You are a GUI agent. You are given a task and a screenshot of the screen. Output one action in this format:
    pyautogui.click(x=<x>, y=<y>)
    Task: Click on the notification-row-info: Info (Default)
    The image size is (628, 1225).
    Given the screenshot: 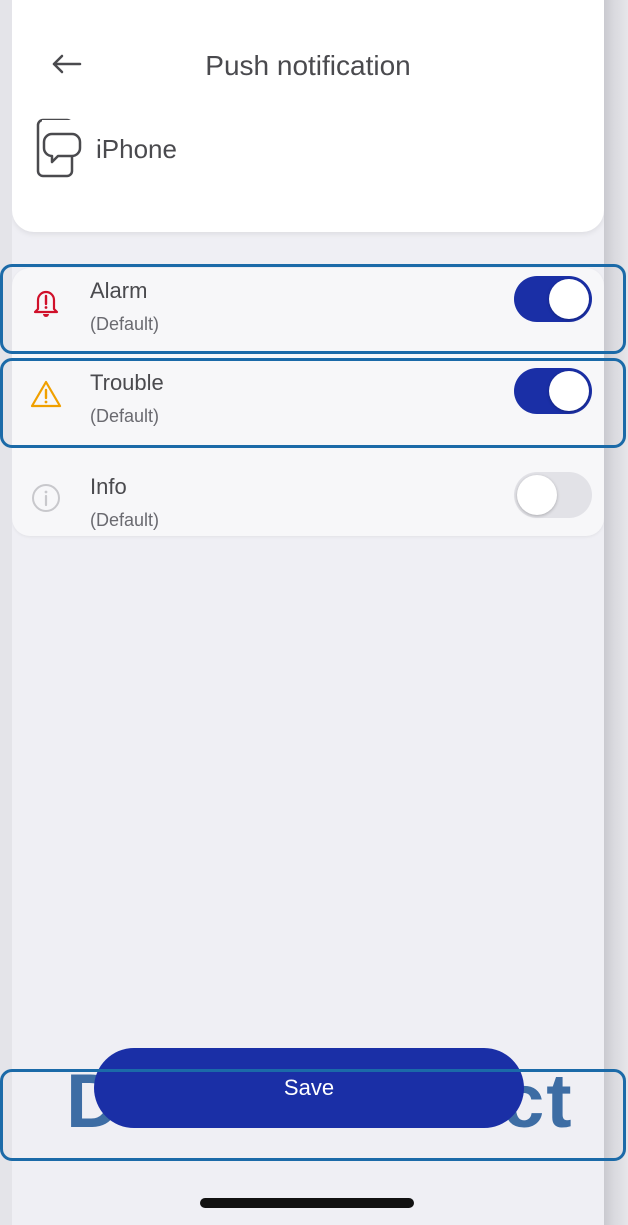 What is the action you would take?
    pyautogui.click(x=308, y=508)
    